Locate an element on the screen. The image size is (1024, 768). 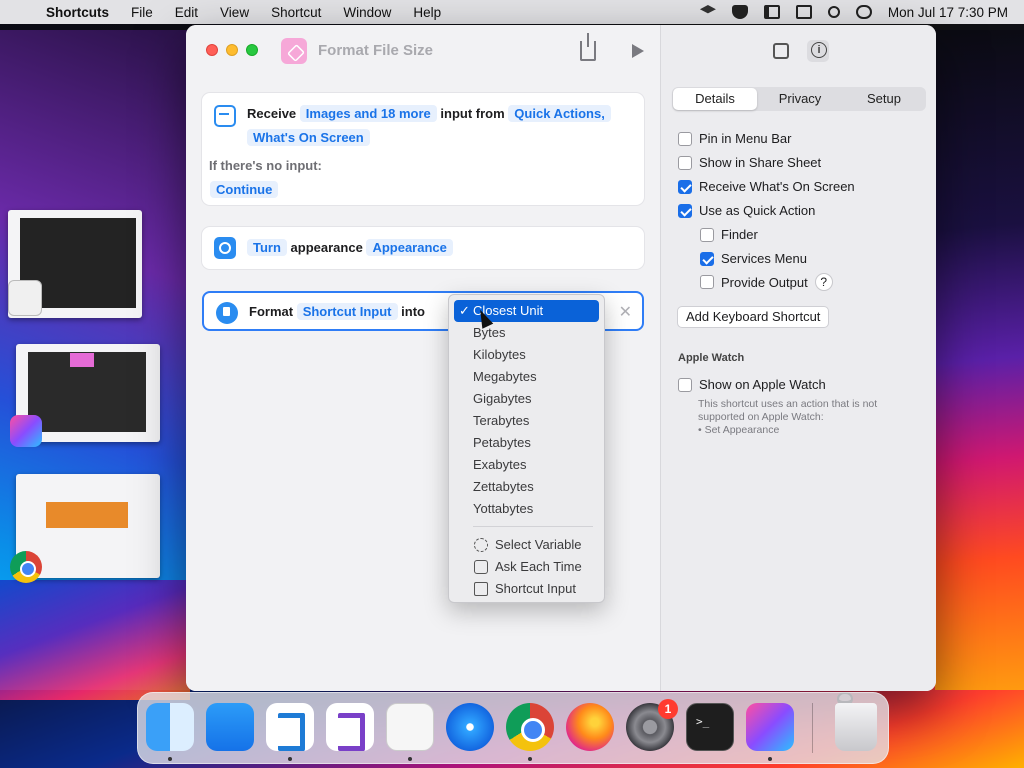
input-sources-chip: Quick Actions, is located at coordinates (559, 113).